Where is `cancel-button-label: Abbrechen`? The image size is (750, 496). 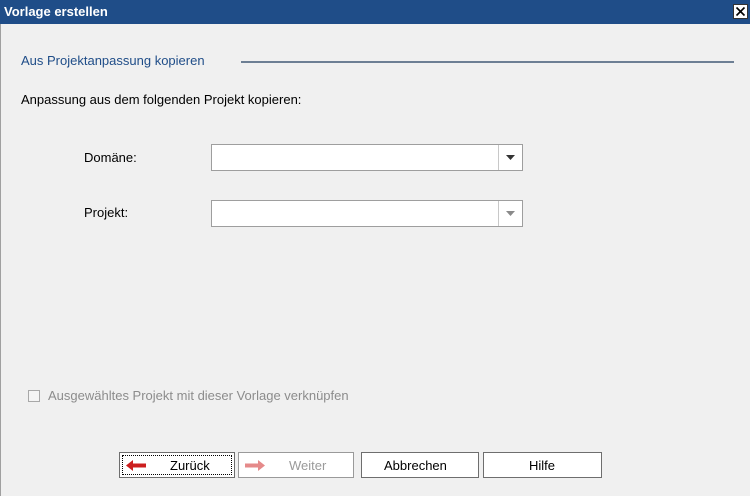
cancel-button-label: Abbrechen is located at coordinates (415, 465).